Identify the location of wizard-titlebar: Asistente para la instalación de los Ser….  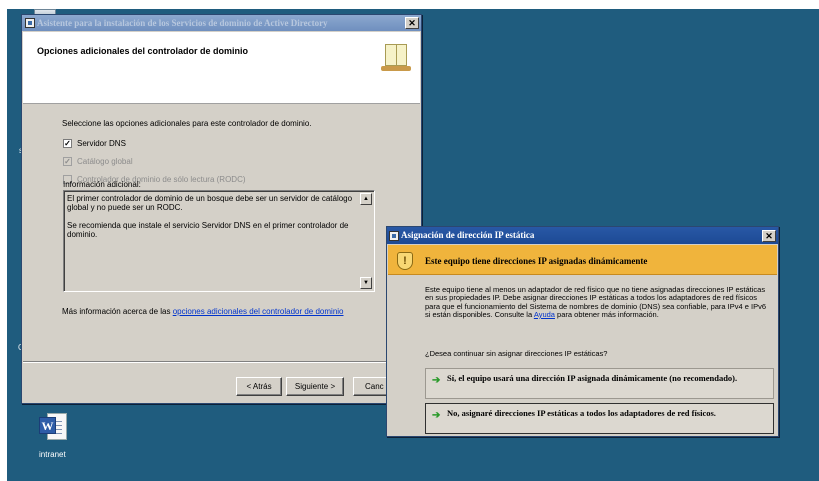
(221, 23).